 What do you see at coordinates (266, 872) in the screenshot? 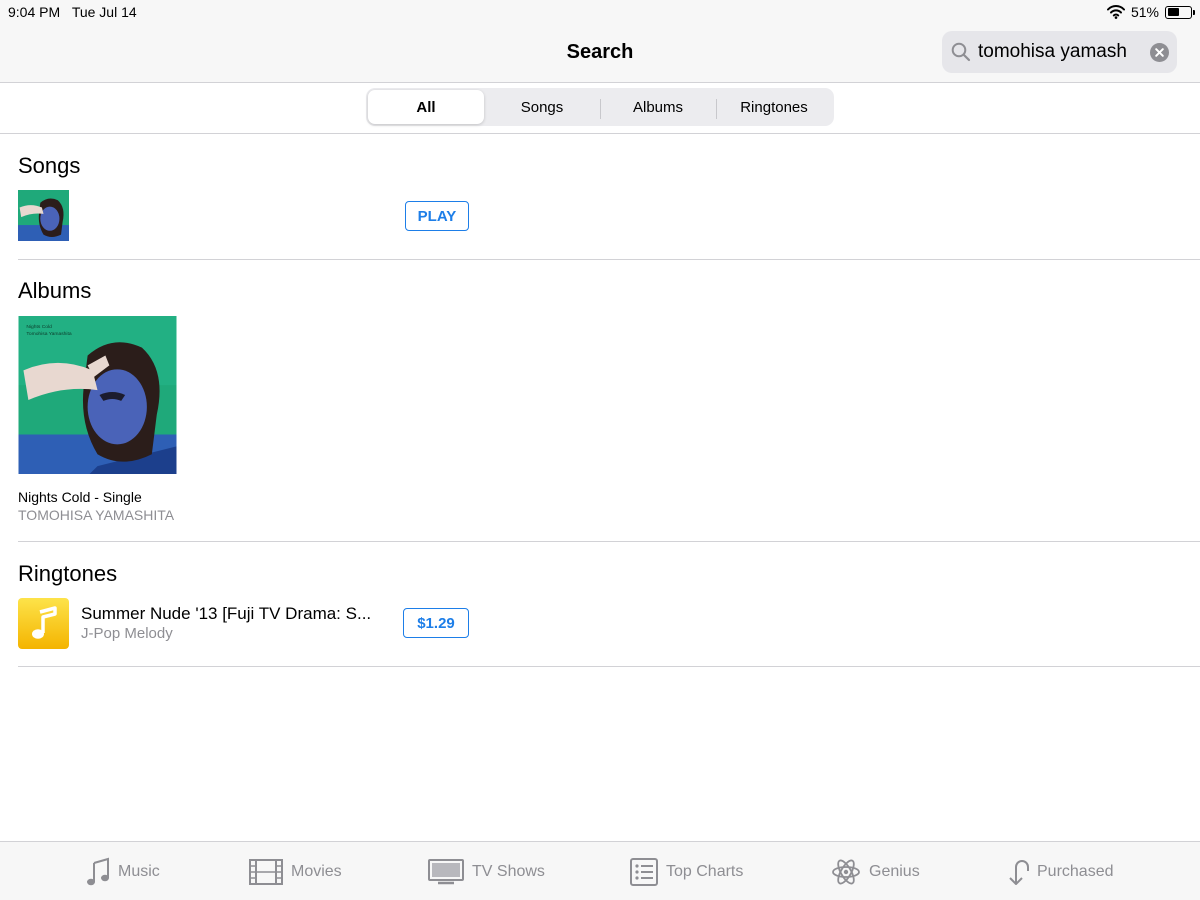
I see `film-strip-icon` at bounding box center [266, 872].